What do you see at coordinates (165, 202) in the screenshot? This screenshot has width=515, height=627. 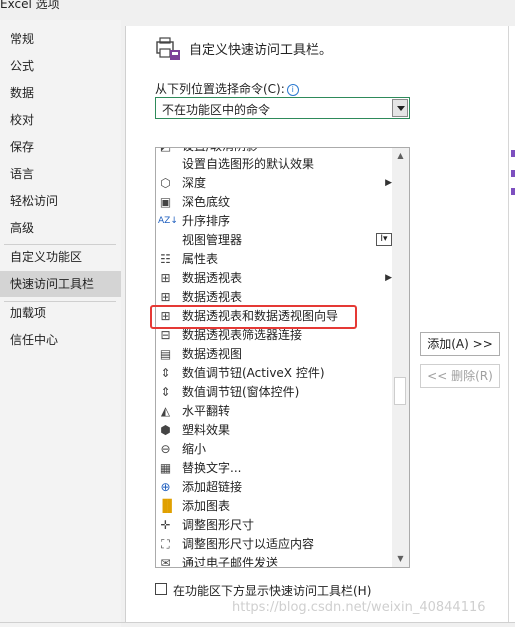 I see `dark-shading-icon: ▣` at bounding box center [165, 202].